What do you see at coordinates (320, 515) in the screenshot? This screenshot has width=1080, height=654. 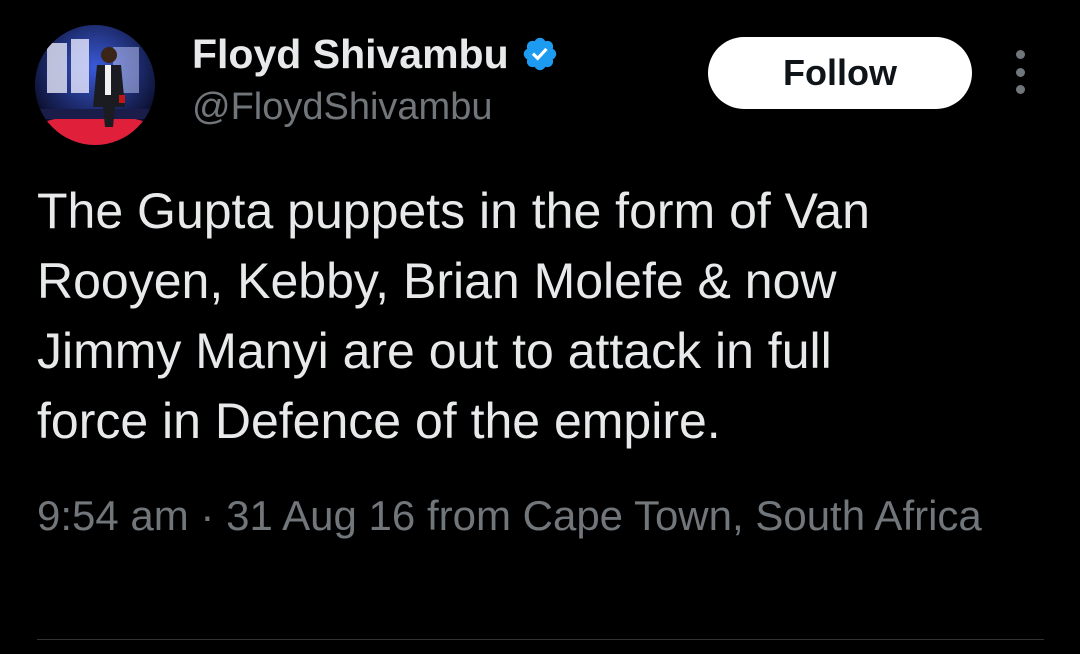 I see `tweet-date: 31 Aug 16` at bounding box center [320, 515].